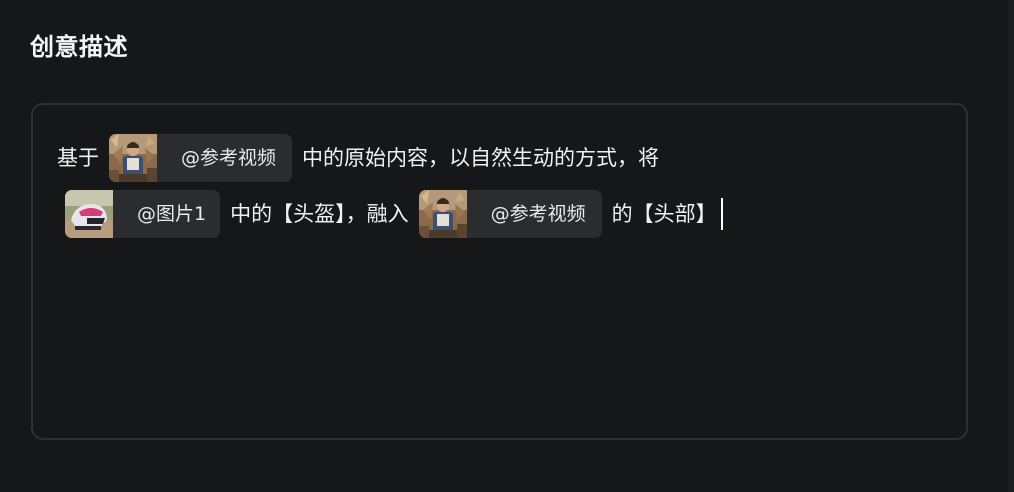 The width and height of the screenshot is (1014, 492). What do you see at coordinates (172, 214) in the screenshot?
I see `chip-label: @图片1` at bounding box center [172, 214].